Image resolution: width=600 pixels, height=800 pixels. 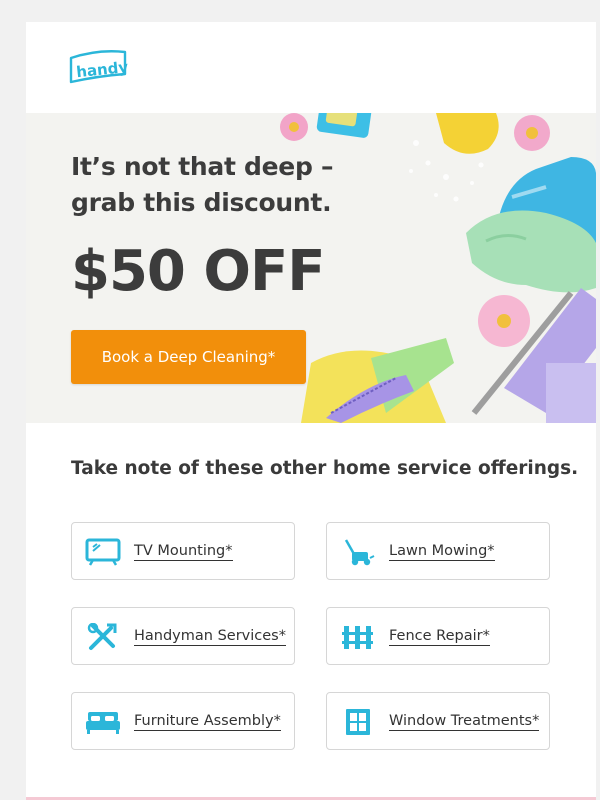 I want to click on service-furniture-assembly: Furniture Assembly*, so click(x=183, y=721).